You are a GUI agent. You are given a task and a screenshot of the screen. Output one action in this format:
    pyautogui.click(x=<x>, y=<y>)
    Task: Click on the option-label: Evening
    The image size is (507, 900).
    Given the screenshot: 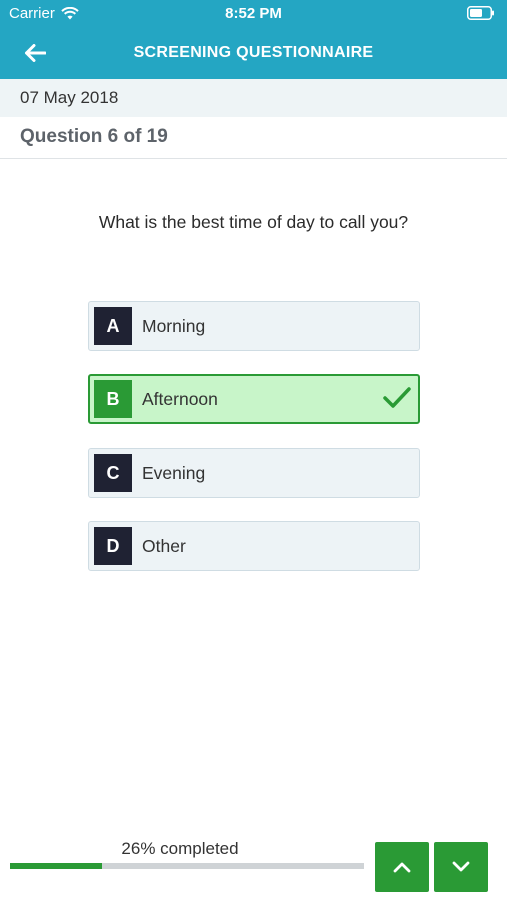 What is the action you would take?
    pyautogui.click(x=174, y=473)
    